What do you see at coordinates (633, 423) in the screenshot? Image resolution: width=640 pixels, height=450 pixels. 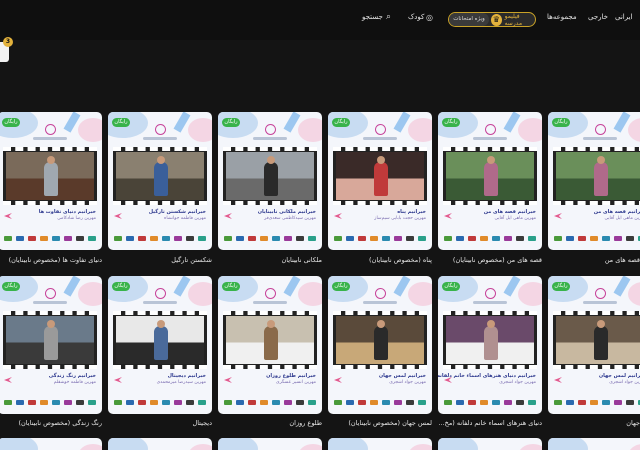 I see `content-title: جهان` at bounding box center [633, 423].